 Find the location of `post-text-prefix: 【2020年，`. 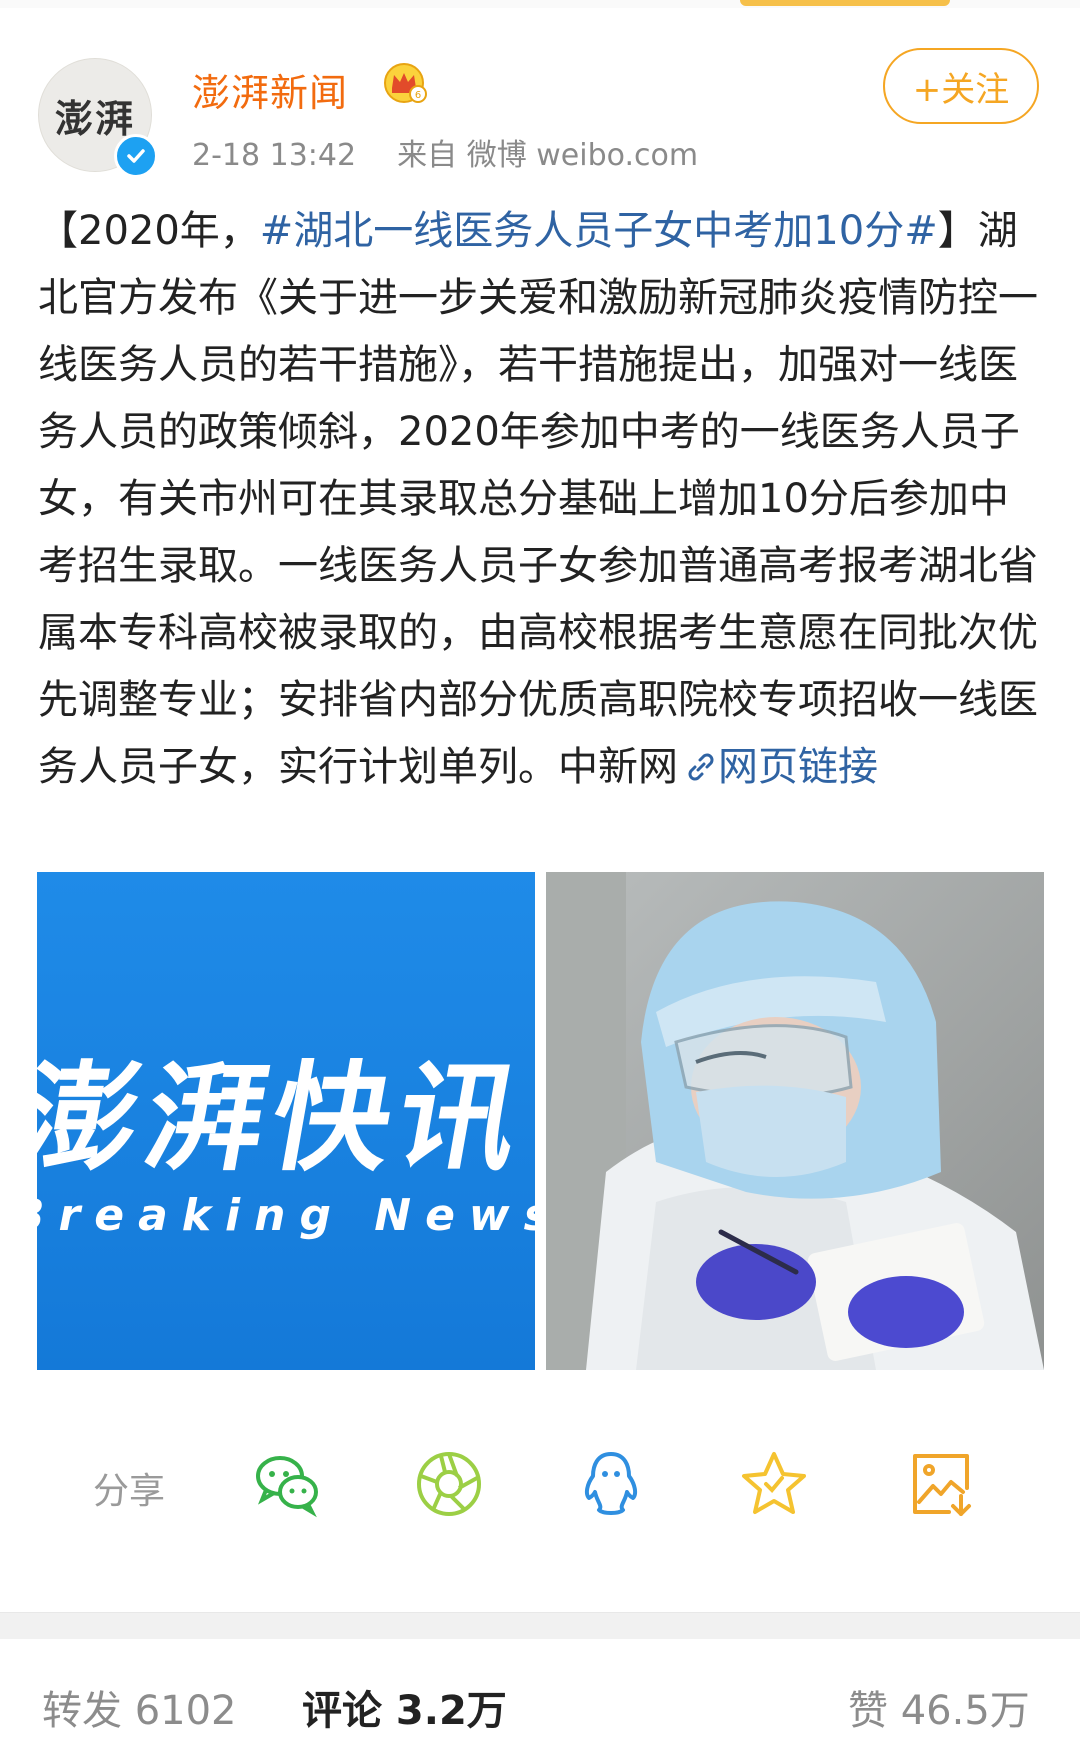

post-text-prefix: 【2020年， is located at coordinates (149, 231).